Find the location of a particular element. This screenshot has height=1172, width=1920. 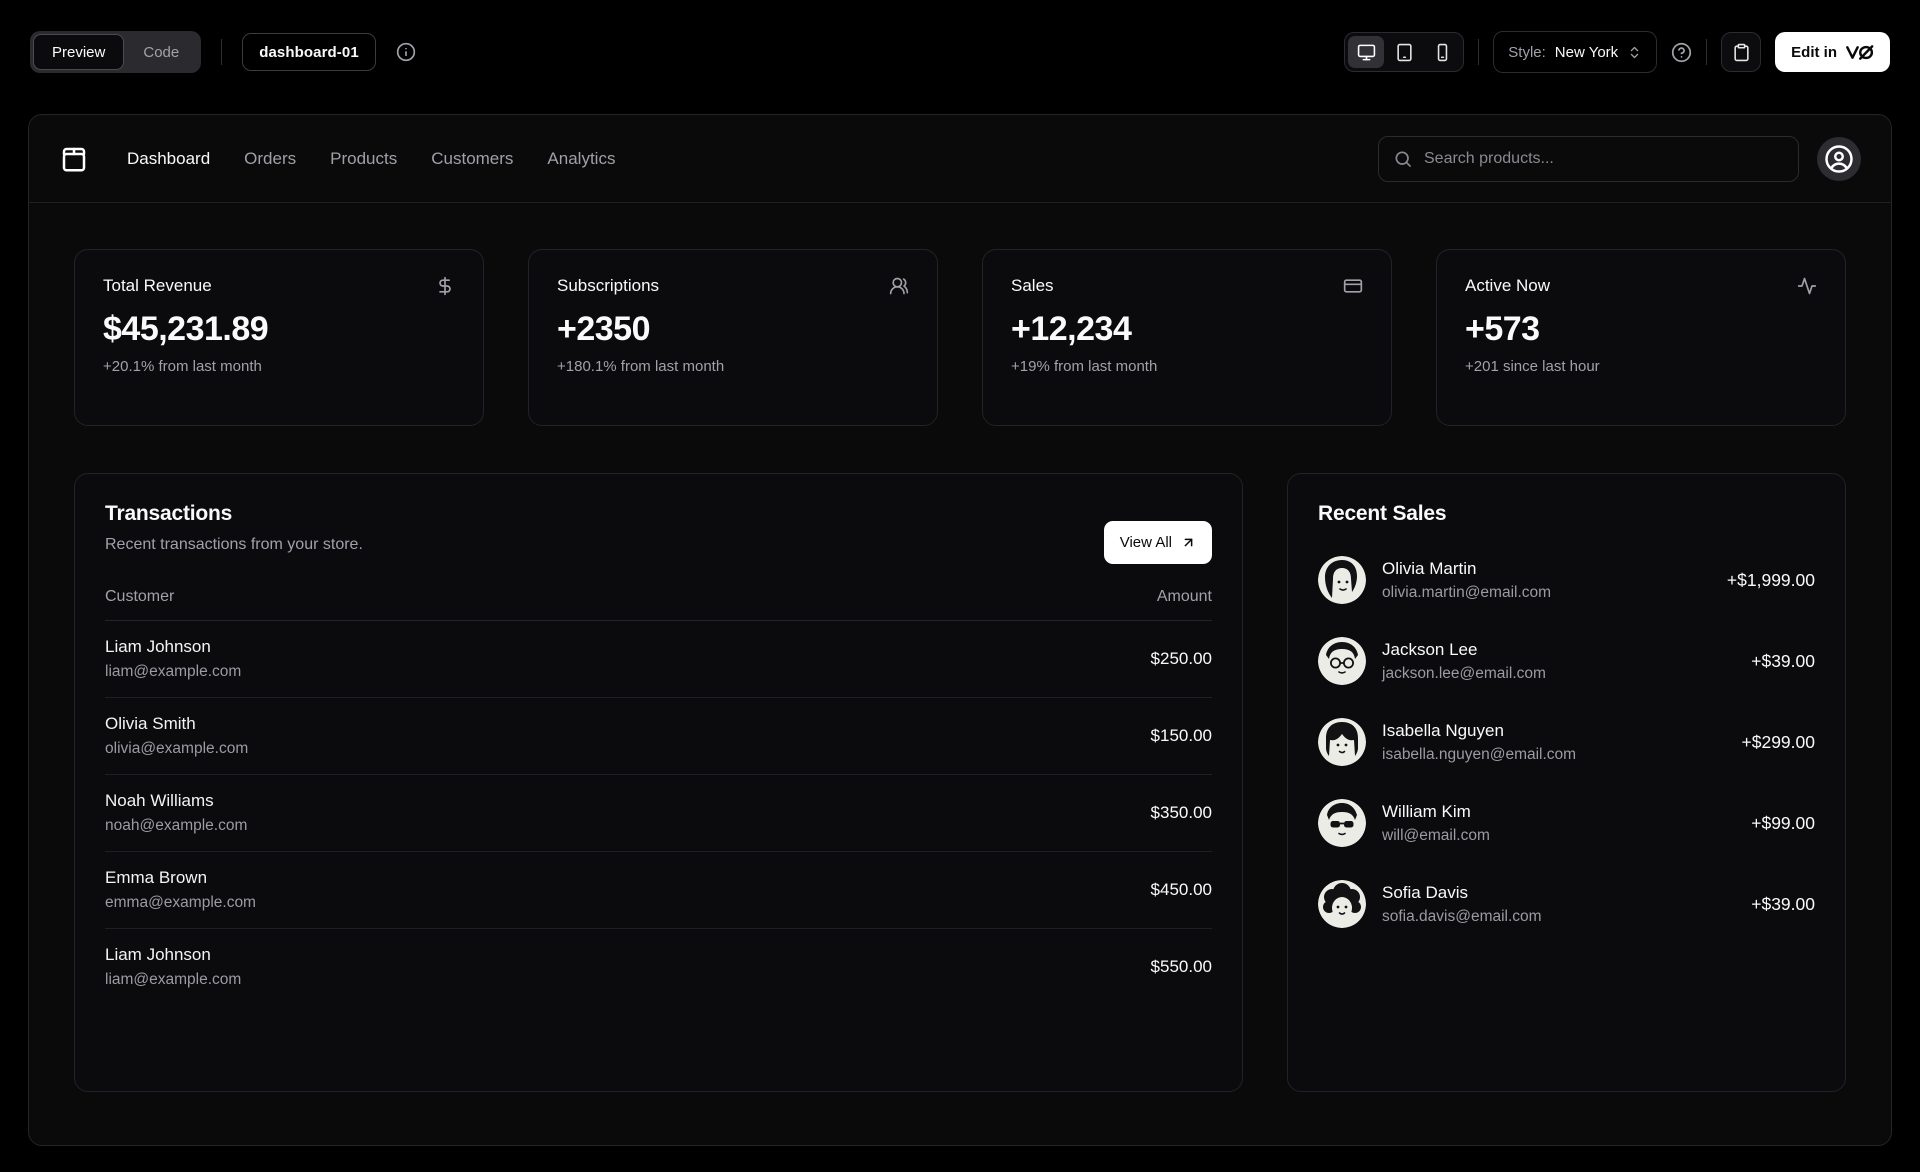

edit-in-v0-button: Edit in is located at coordinates (1832, 52).